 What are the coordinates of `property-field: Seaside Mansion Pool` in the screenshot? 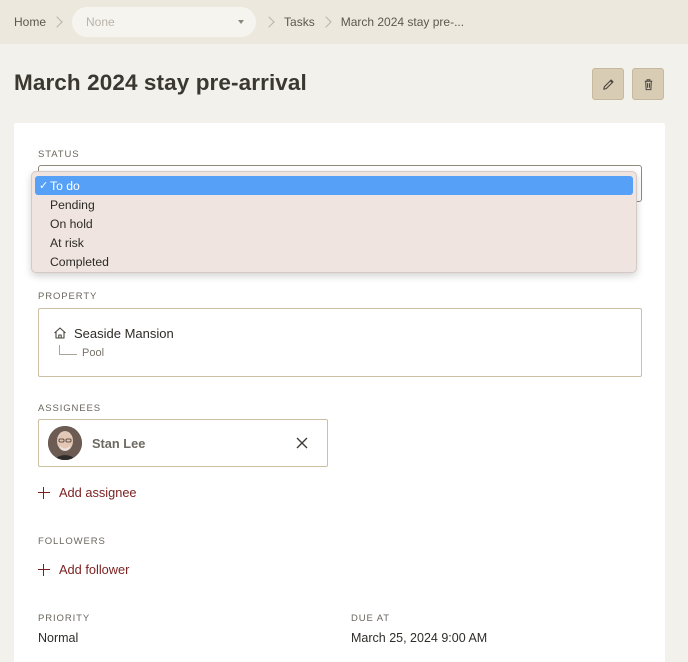 It's located at (340, 342).